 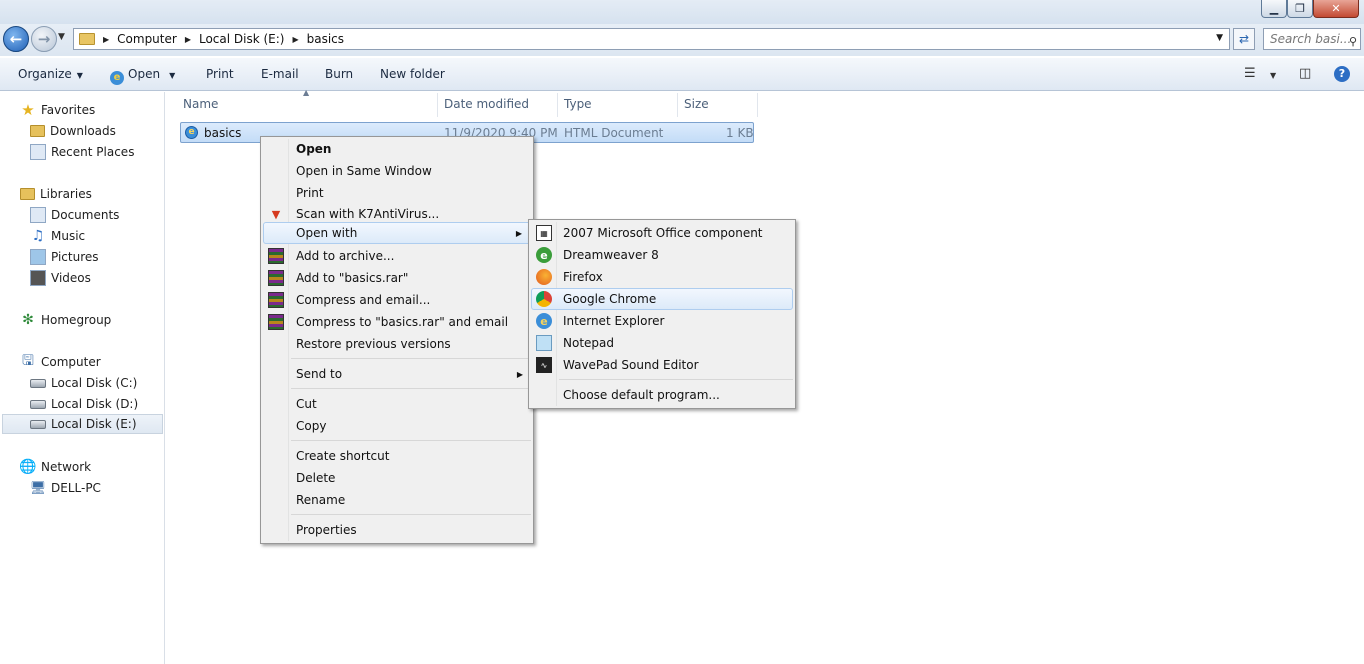 What do you see at coordinates (1300, 9) in the screenshot?
I see `maximize-button: ❐` at bounding box center [1300, 9].